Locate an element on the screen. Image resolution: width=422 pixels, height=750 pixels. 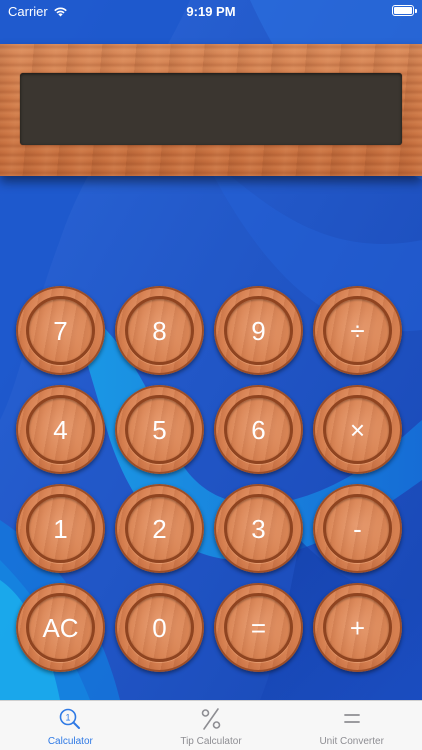
key-label: 4 is located at coordinates (60, 429).